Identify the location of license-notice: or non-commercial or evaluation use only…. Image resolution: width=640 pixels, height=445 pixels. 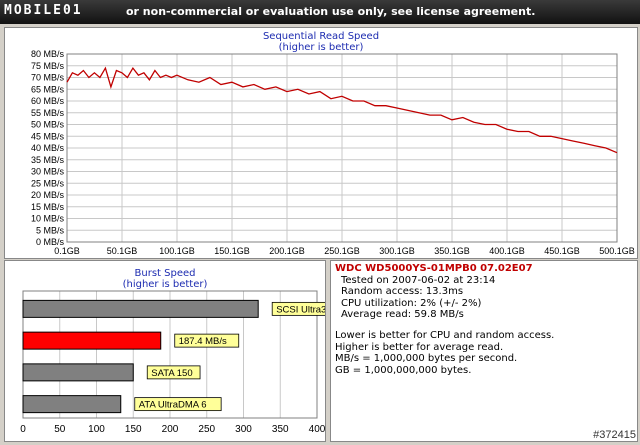
(331, 11).